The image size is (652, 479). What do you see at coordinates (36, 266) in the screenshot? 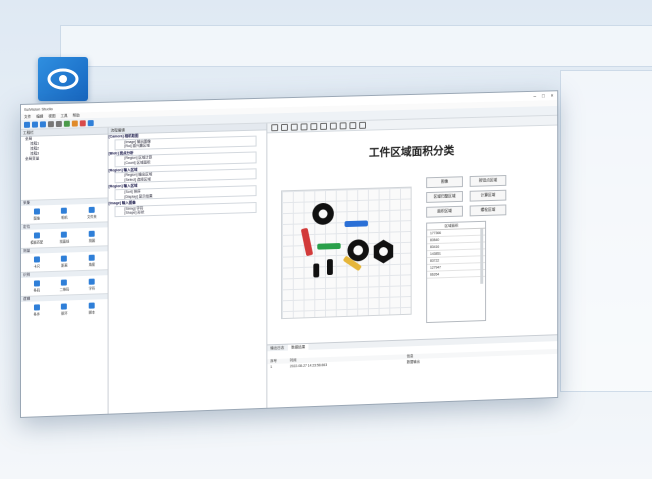
I see `tool-label: 卡尺` at bounding box center [36, 266].